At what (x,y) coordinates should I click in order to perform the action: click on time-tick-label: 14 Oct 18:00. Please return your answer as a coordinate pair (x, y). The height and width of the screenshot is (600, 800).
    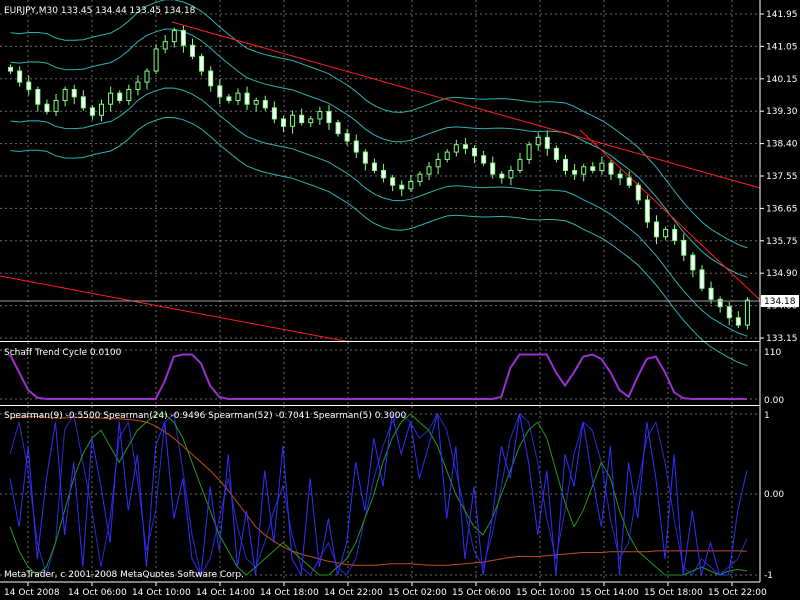
    Looking at the image, I should click on (289, 593).